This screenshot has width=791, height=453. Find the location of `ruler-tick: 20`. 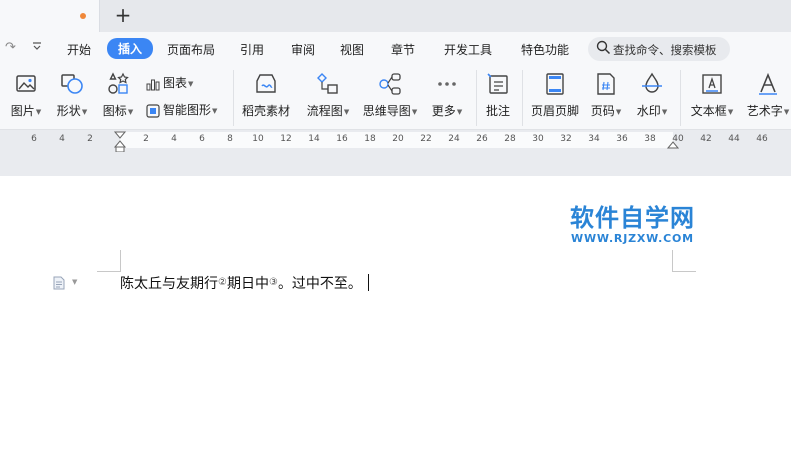

ruler-tick: 20 is located at coordinates (398, 139).